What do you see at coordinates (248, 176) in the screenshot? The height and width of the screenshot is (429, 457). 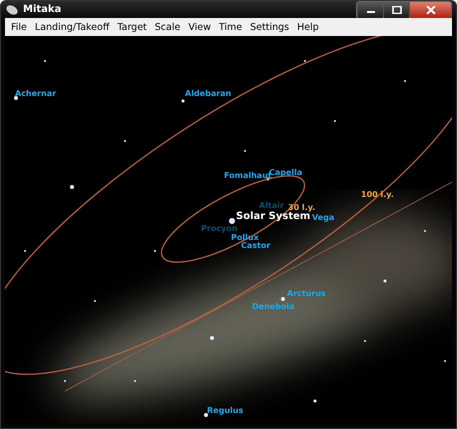 I see `star-label: Fomalhaut` at bounding box center [248, 176].